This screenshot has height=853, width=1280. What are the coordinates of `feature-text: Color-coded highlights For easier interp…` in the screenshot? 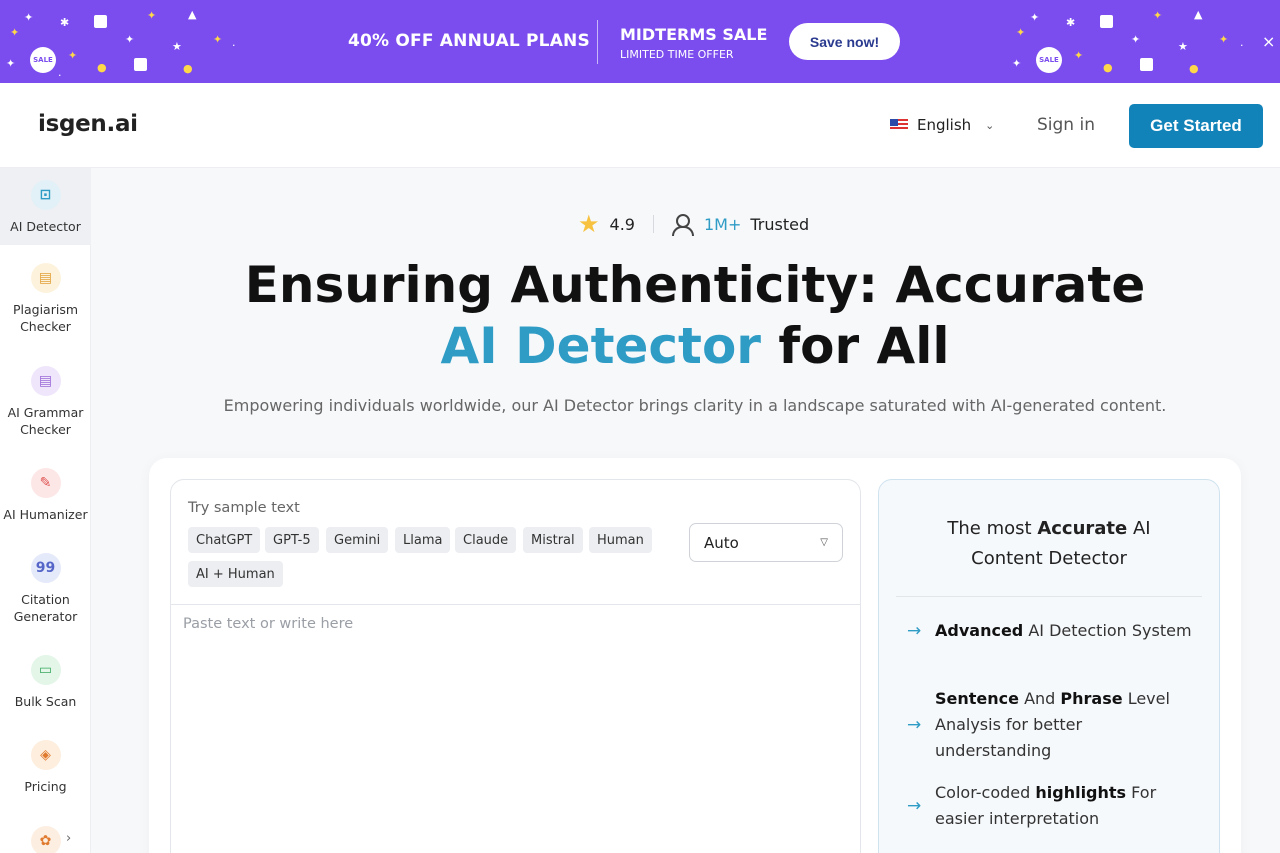 It's located at (1066, 806).